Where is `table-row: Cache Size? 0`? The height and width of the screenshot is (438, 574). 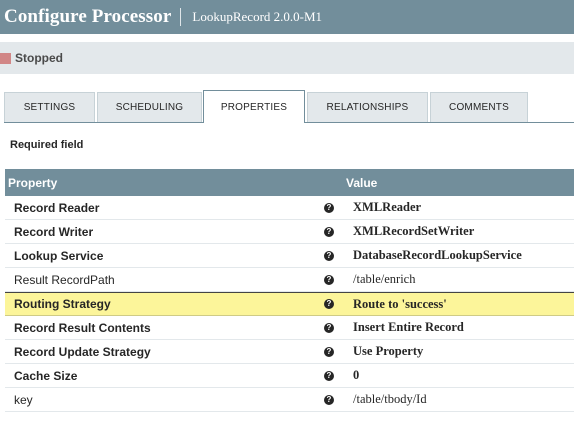
table-row: Cache Size? 0 is located at coordinates (289, 376).